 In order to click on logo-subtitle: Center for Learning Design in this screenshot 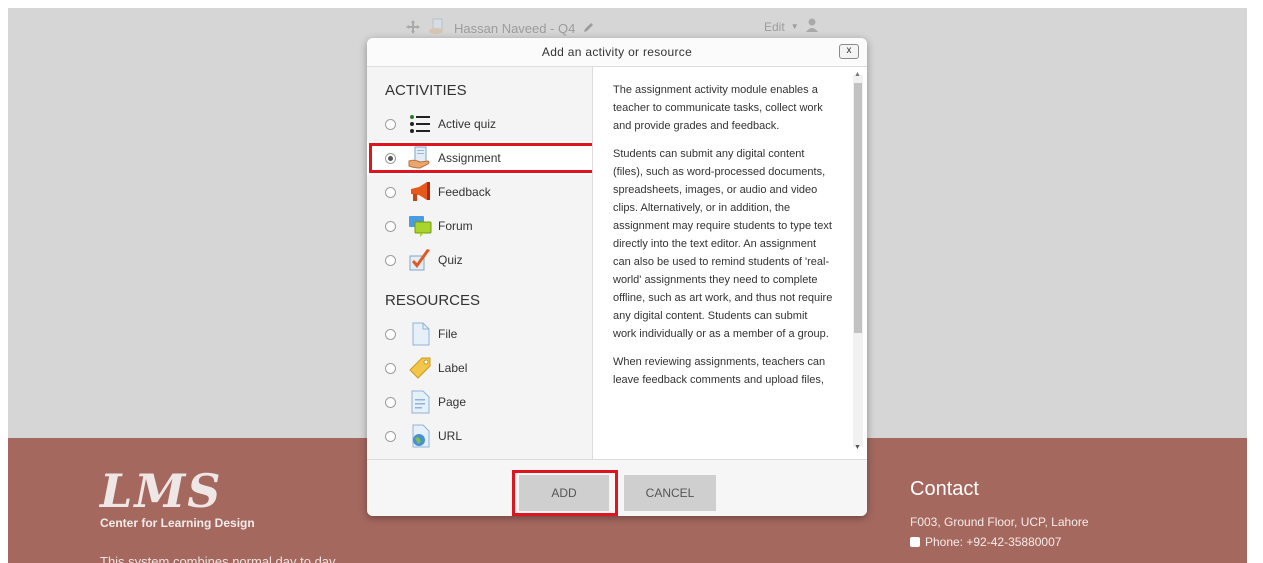, I will do `click(177, 523)`.